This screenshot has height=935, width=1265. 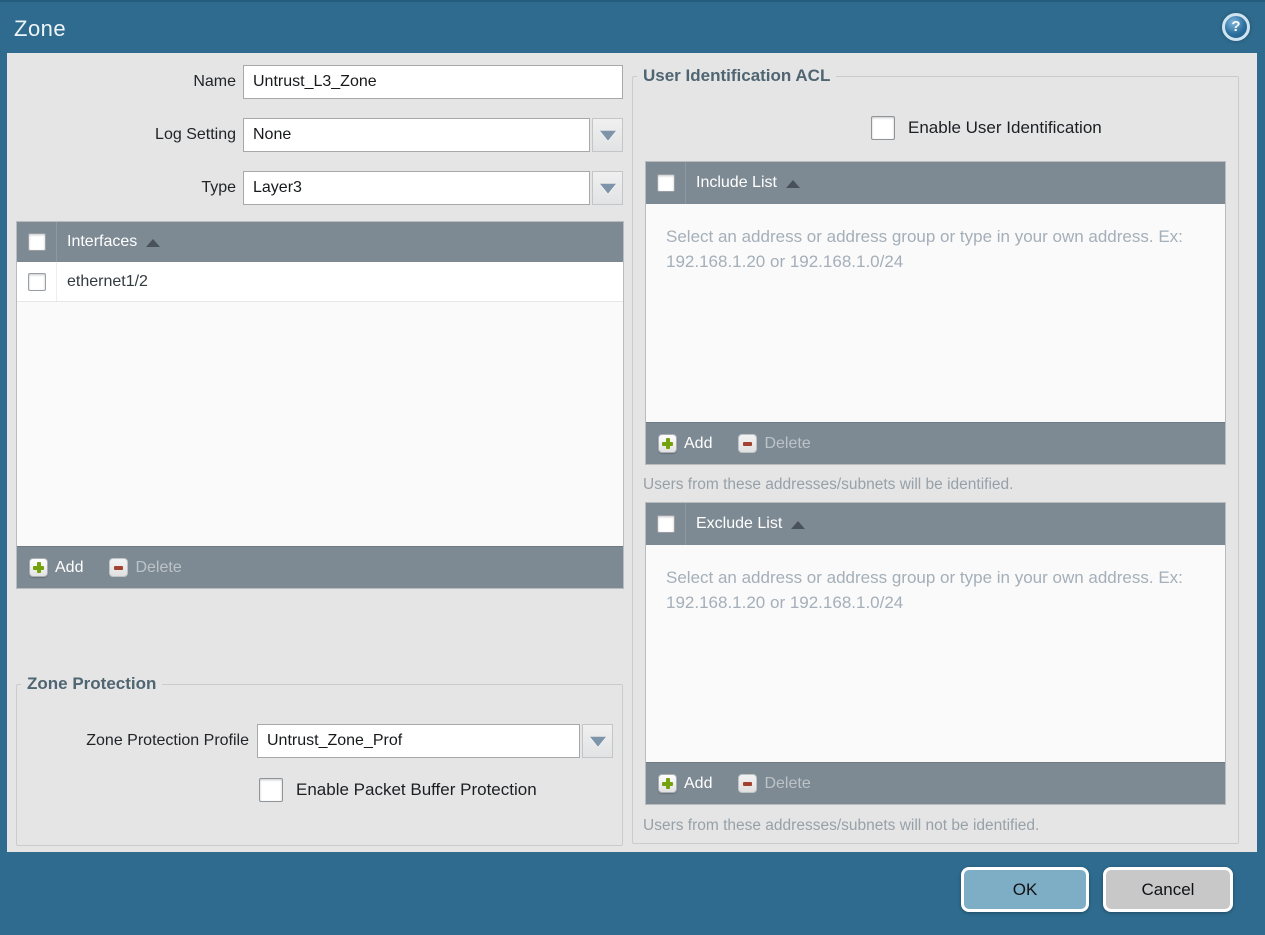 What do you see at coordinates (320, 242) in the screenshot?
I see `interfaces-header: Interfaces` at bounding box center [320, 242].